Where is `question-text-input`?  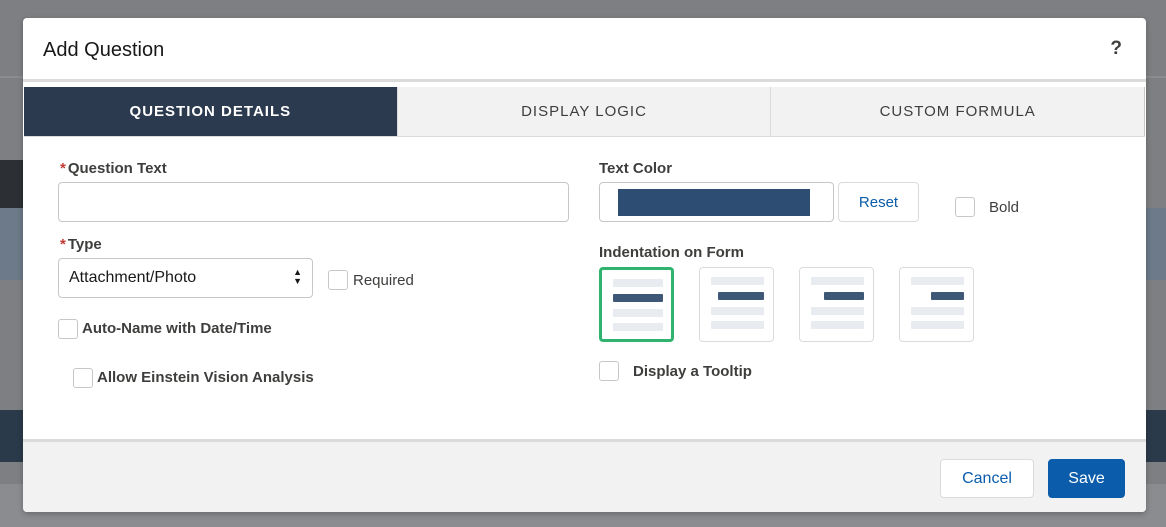
question-text-input is located at coordinates (313, 202).